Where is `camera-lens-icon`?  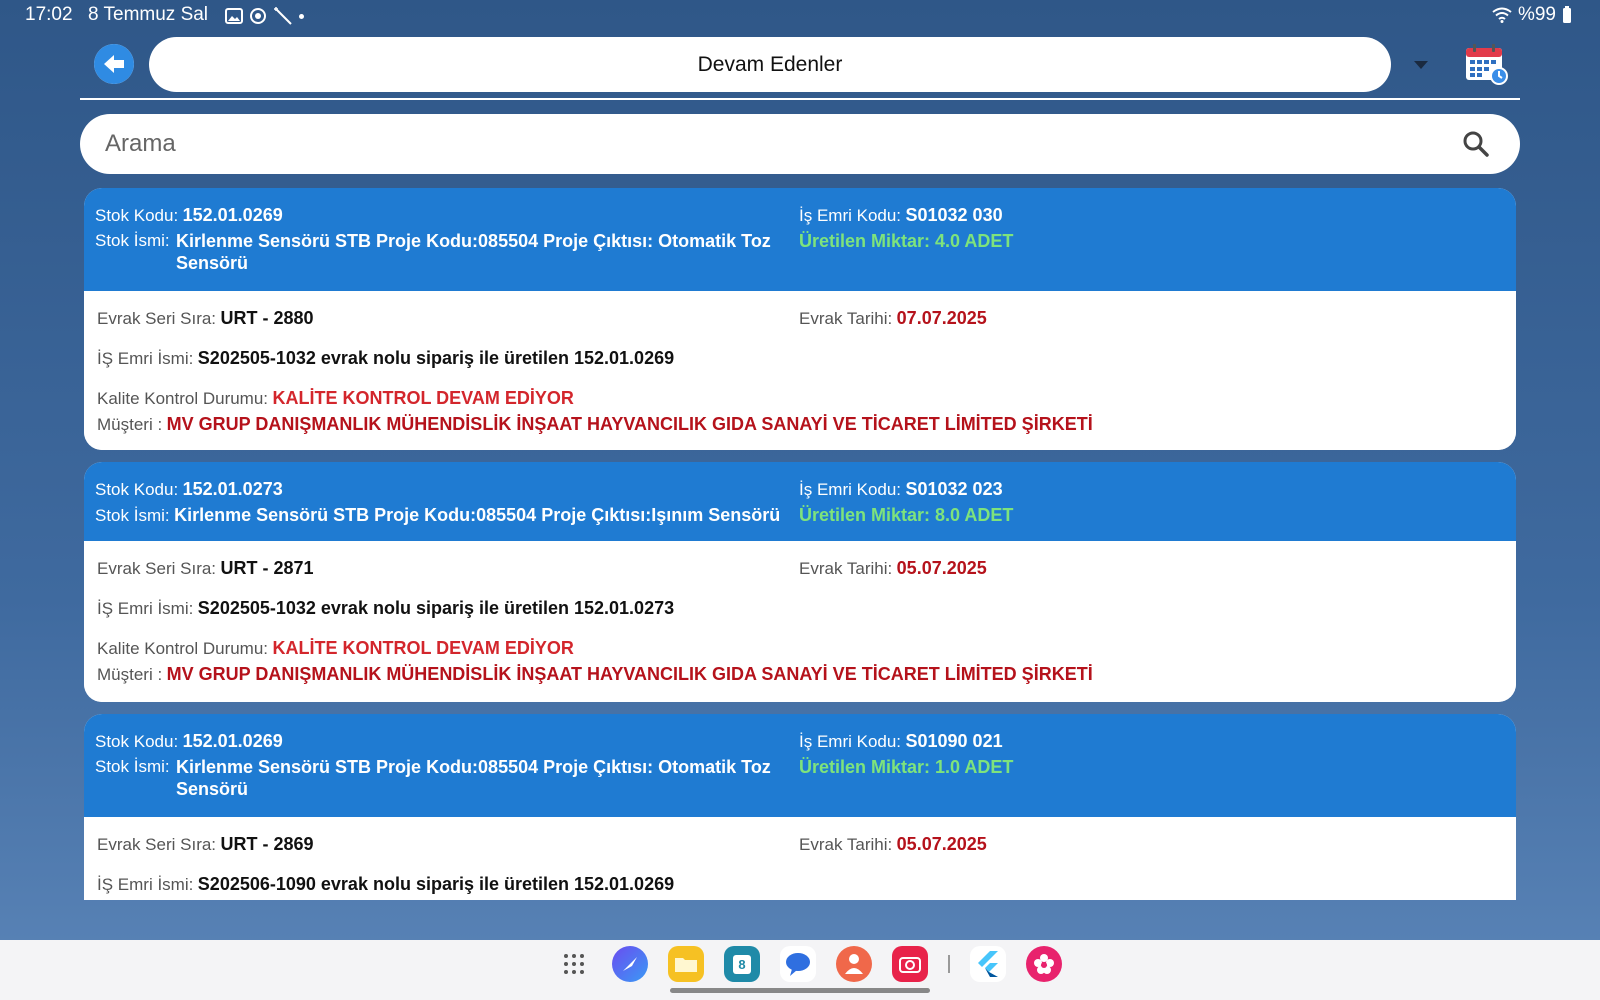
camera-lens-icon is located at coordinates (910, 965).